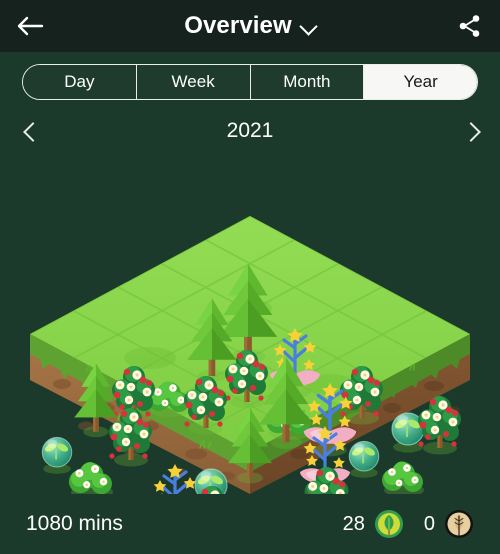 The width and height of the screenshot is (500, 554). I want to click on back-arrow-icon, so click(30, 26).